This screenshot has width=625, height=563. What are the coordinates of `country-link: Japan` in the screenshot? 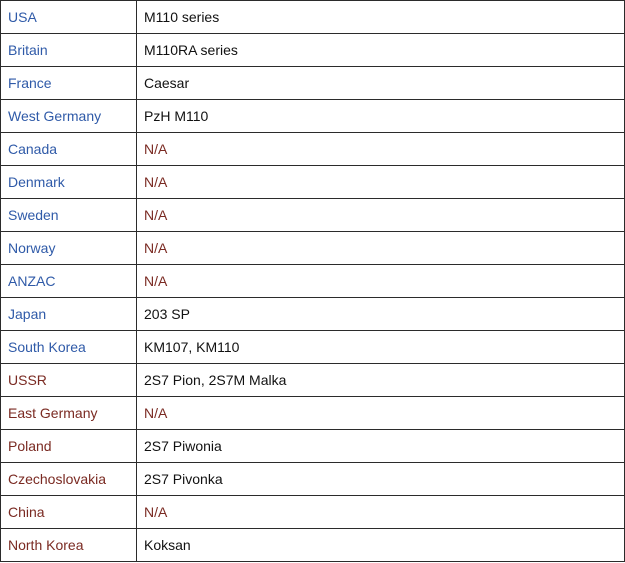 It's located at (68, 314).